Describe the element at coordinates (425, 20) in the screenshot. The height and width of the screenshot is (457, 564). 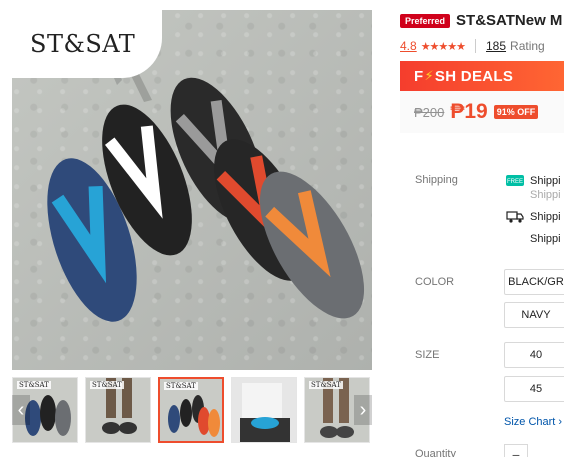
I see `preferred-badge: Preferred` at that location.